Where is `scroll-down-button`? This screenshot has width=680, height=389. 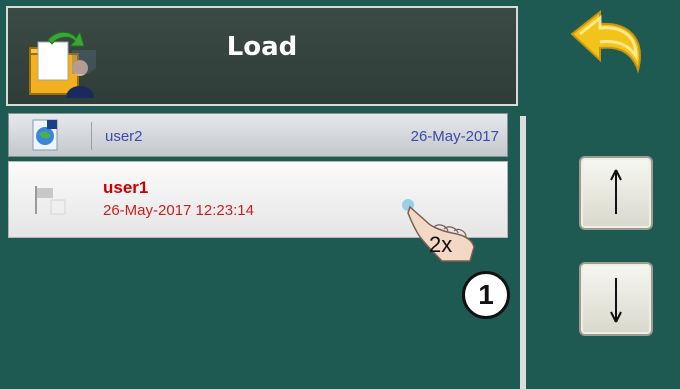
scroll-down-button is located at coordinates (616, 299).